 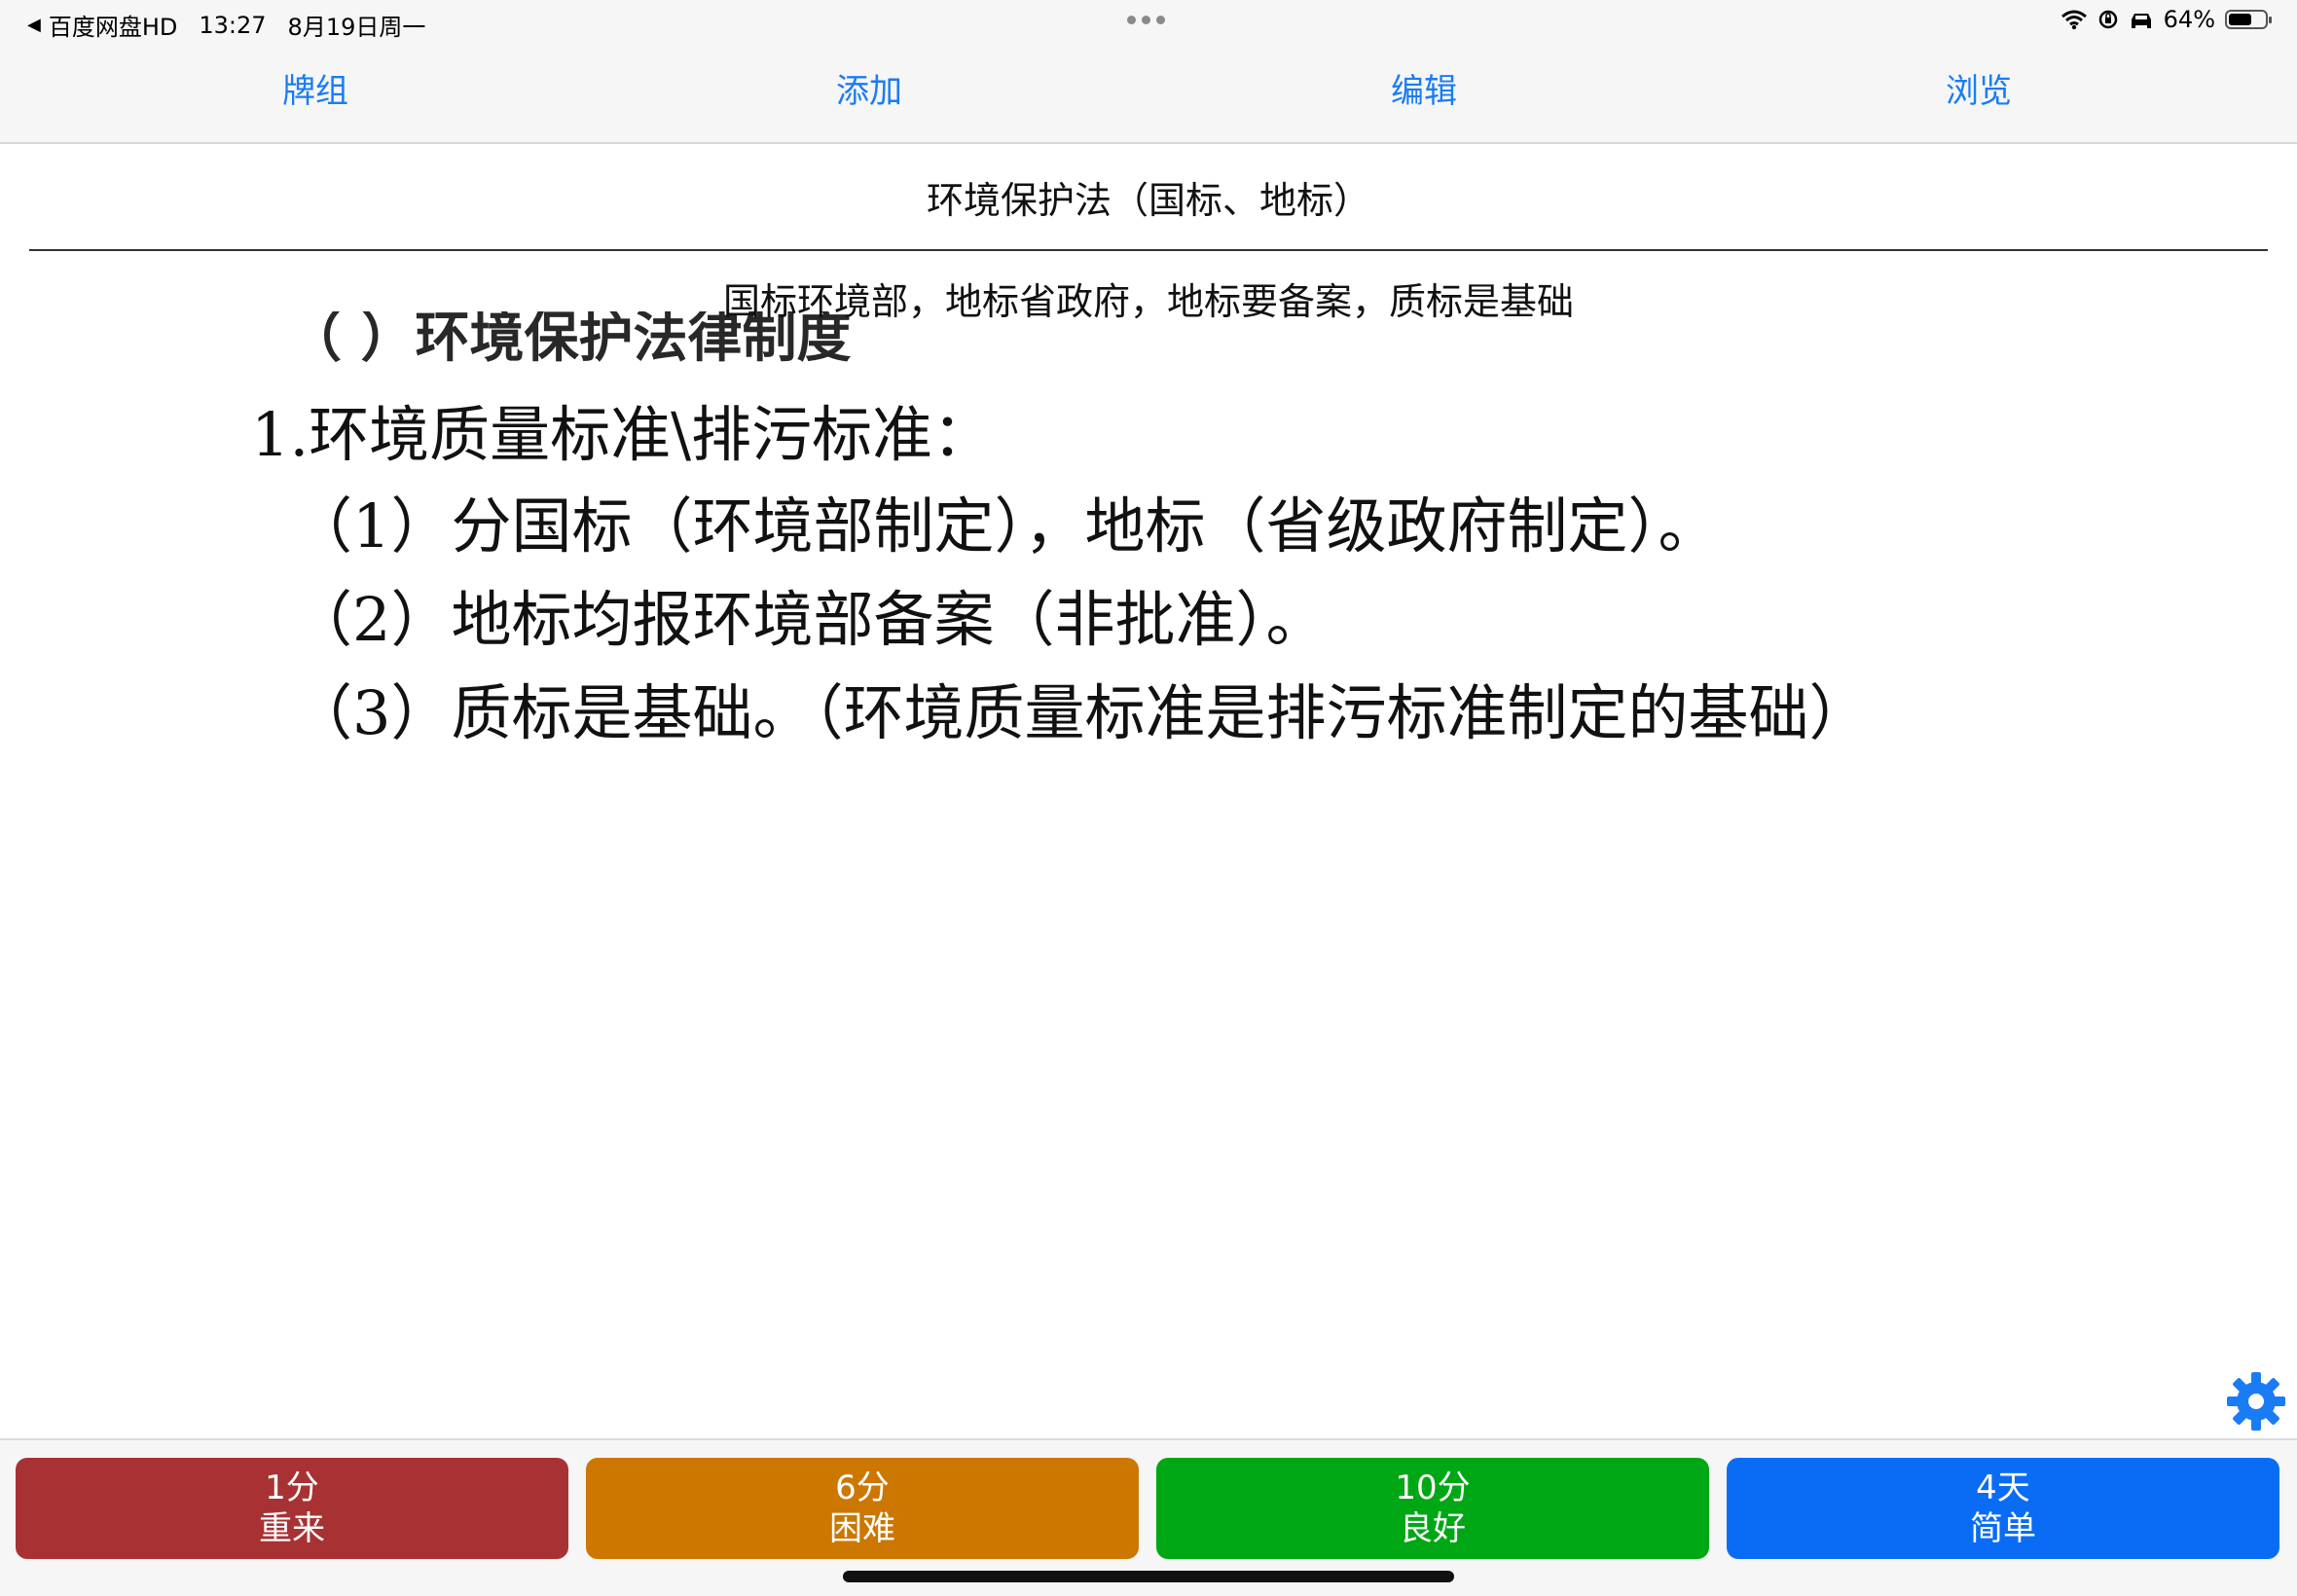 What do you see at coordinates (315, 91) in the screenshot?
I see `decks-button: 牌组` at bounding box center [315, 91].